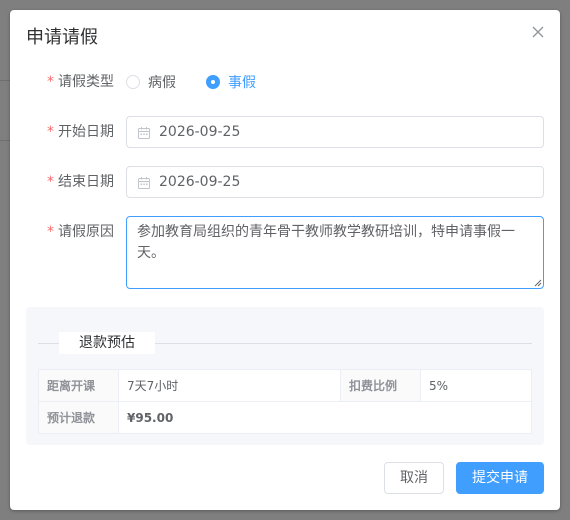 This screenshot has height=520, width=570. I want to click on table-row: 距离开课 7天7小时 扣费比例 5%, so click(285, 385).